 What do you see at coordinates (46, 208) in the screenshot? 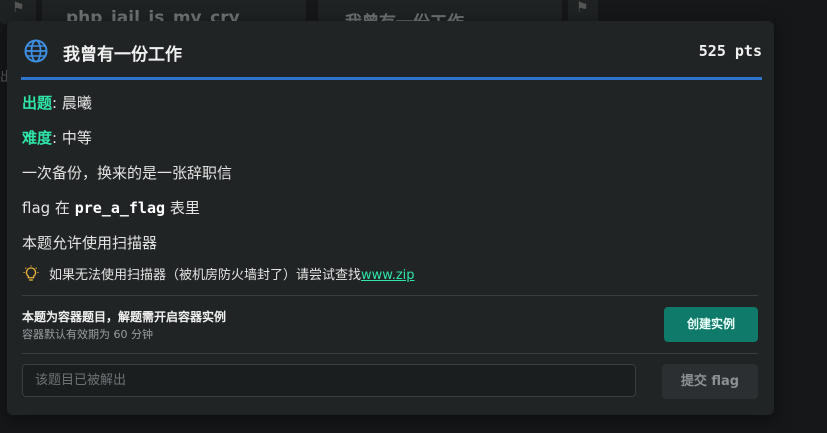
I see `flag-location-prefix: flag 在` at bounding box center [46, 208].